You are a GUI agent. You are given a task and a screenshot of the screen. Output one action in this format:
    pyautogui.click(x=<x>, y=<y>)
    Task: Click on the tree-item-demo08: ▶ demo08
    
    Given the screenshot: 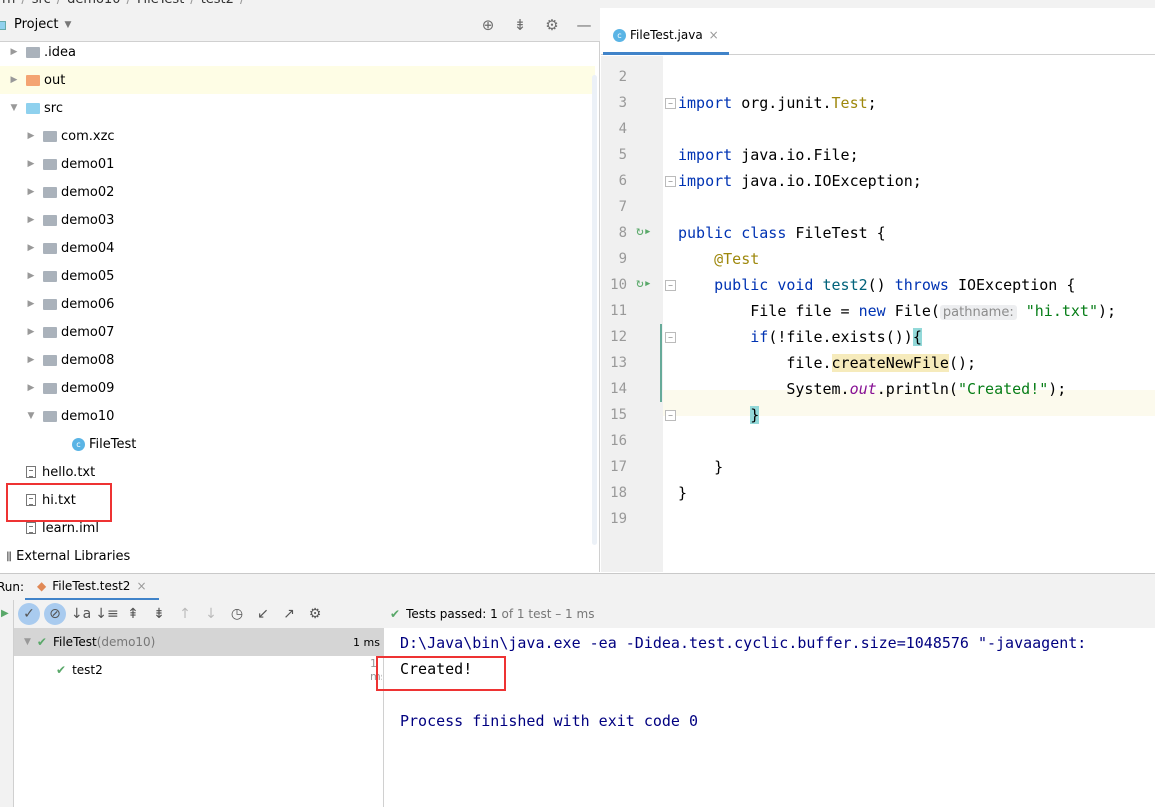 What is the action you would take?
    pyautogui.click(x=297, y=360)
    